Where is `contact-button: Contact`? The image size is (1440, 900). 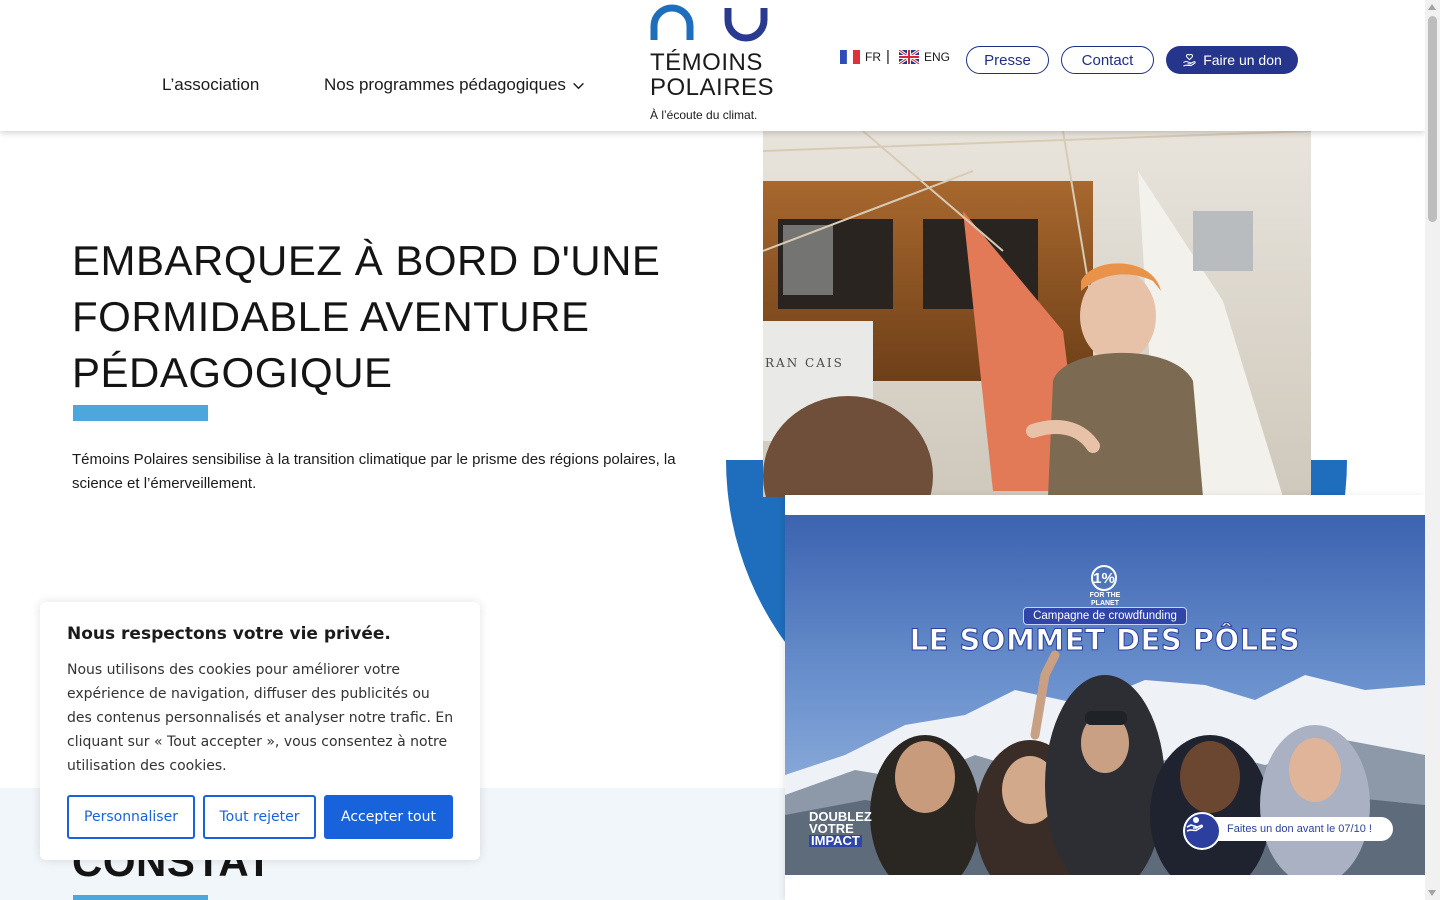
contact-button: Contact is located at coordinates (1107, 60).